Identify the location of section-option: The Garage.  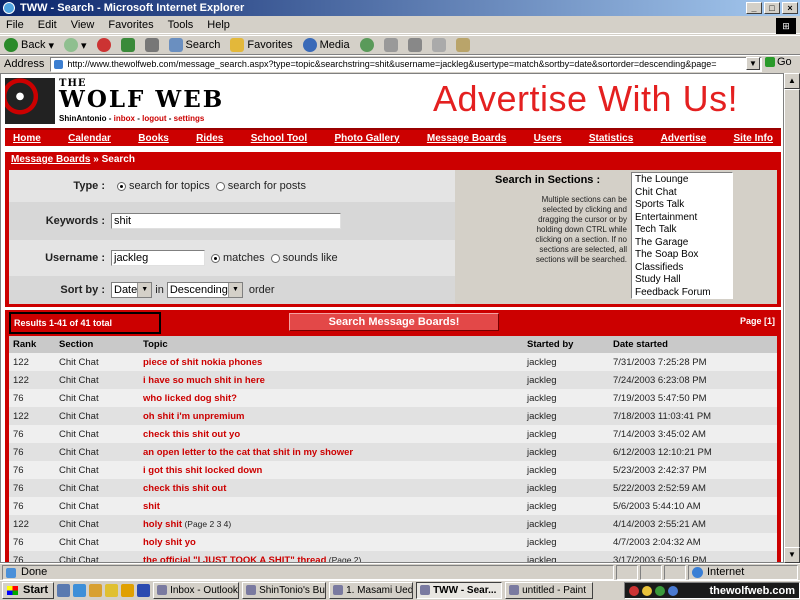
(682, 243).